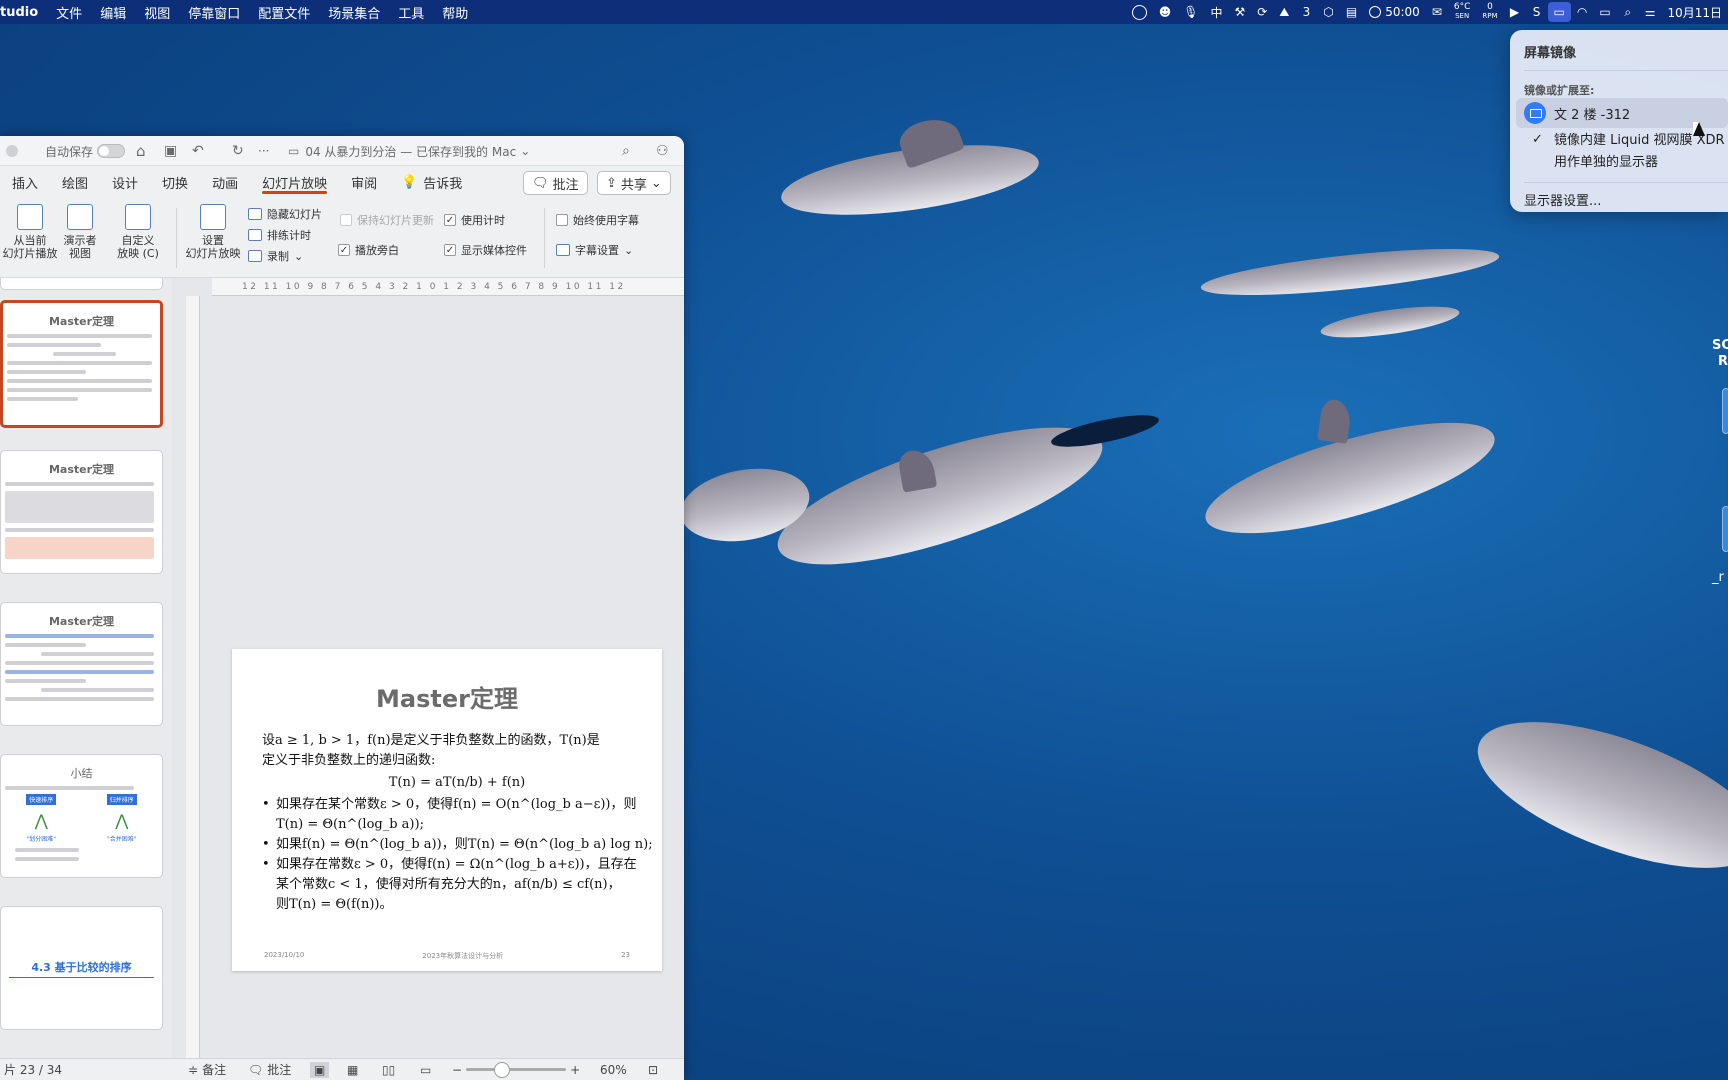 This screenshot has width=1728, height=1080. What do you see at coordinates (81, 284) in the screenshot?
I see `slide-thumbnail` at bounding box center [81, 284].